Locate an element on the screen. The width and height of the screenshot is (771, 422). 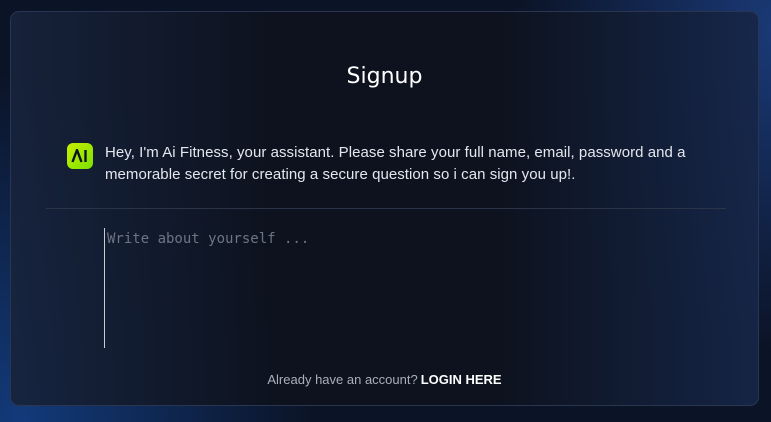
page-title: Signup is located at coordinates (384, 76).